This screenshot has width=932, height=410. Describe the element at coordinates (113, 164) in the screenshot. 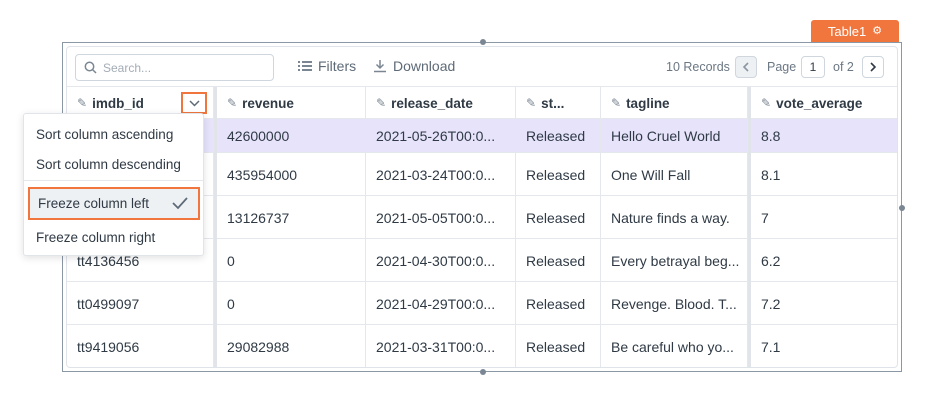

I see `menu-item-sort-descending: Sort column descending` at that location.